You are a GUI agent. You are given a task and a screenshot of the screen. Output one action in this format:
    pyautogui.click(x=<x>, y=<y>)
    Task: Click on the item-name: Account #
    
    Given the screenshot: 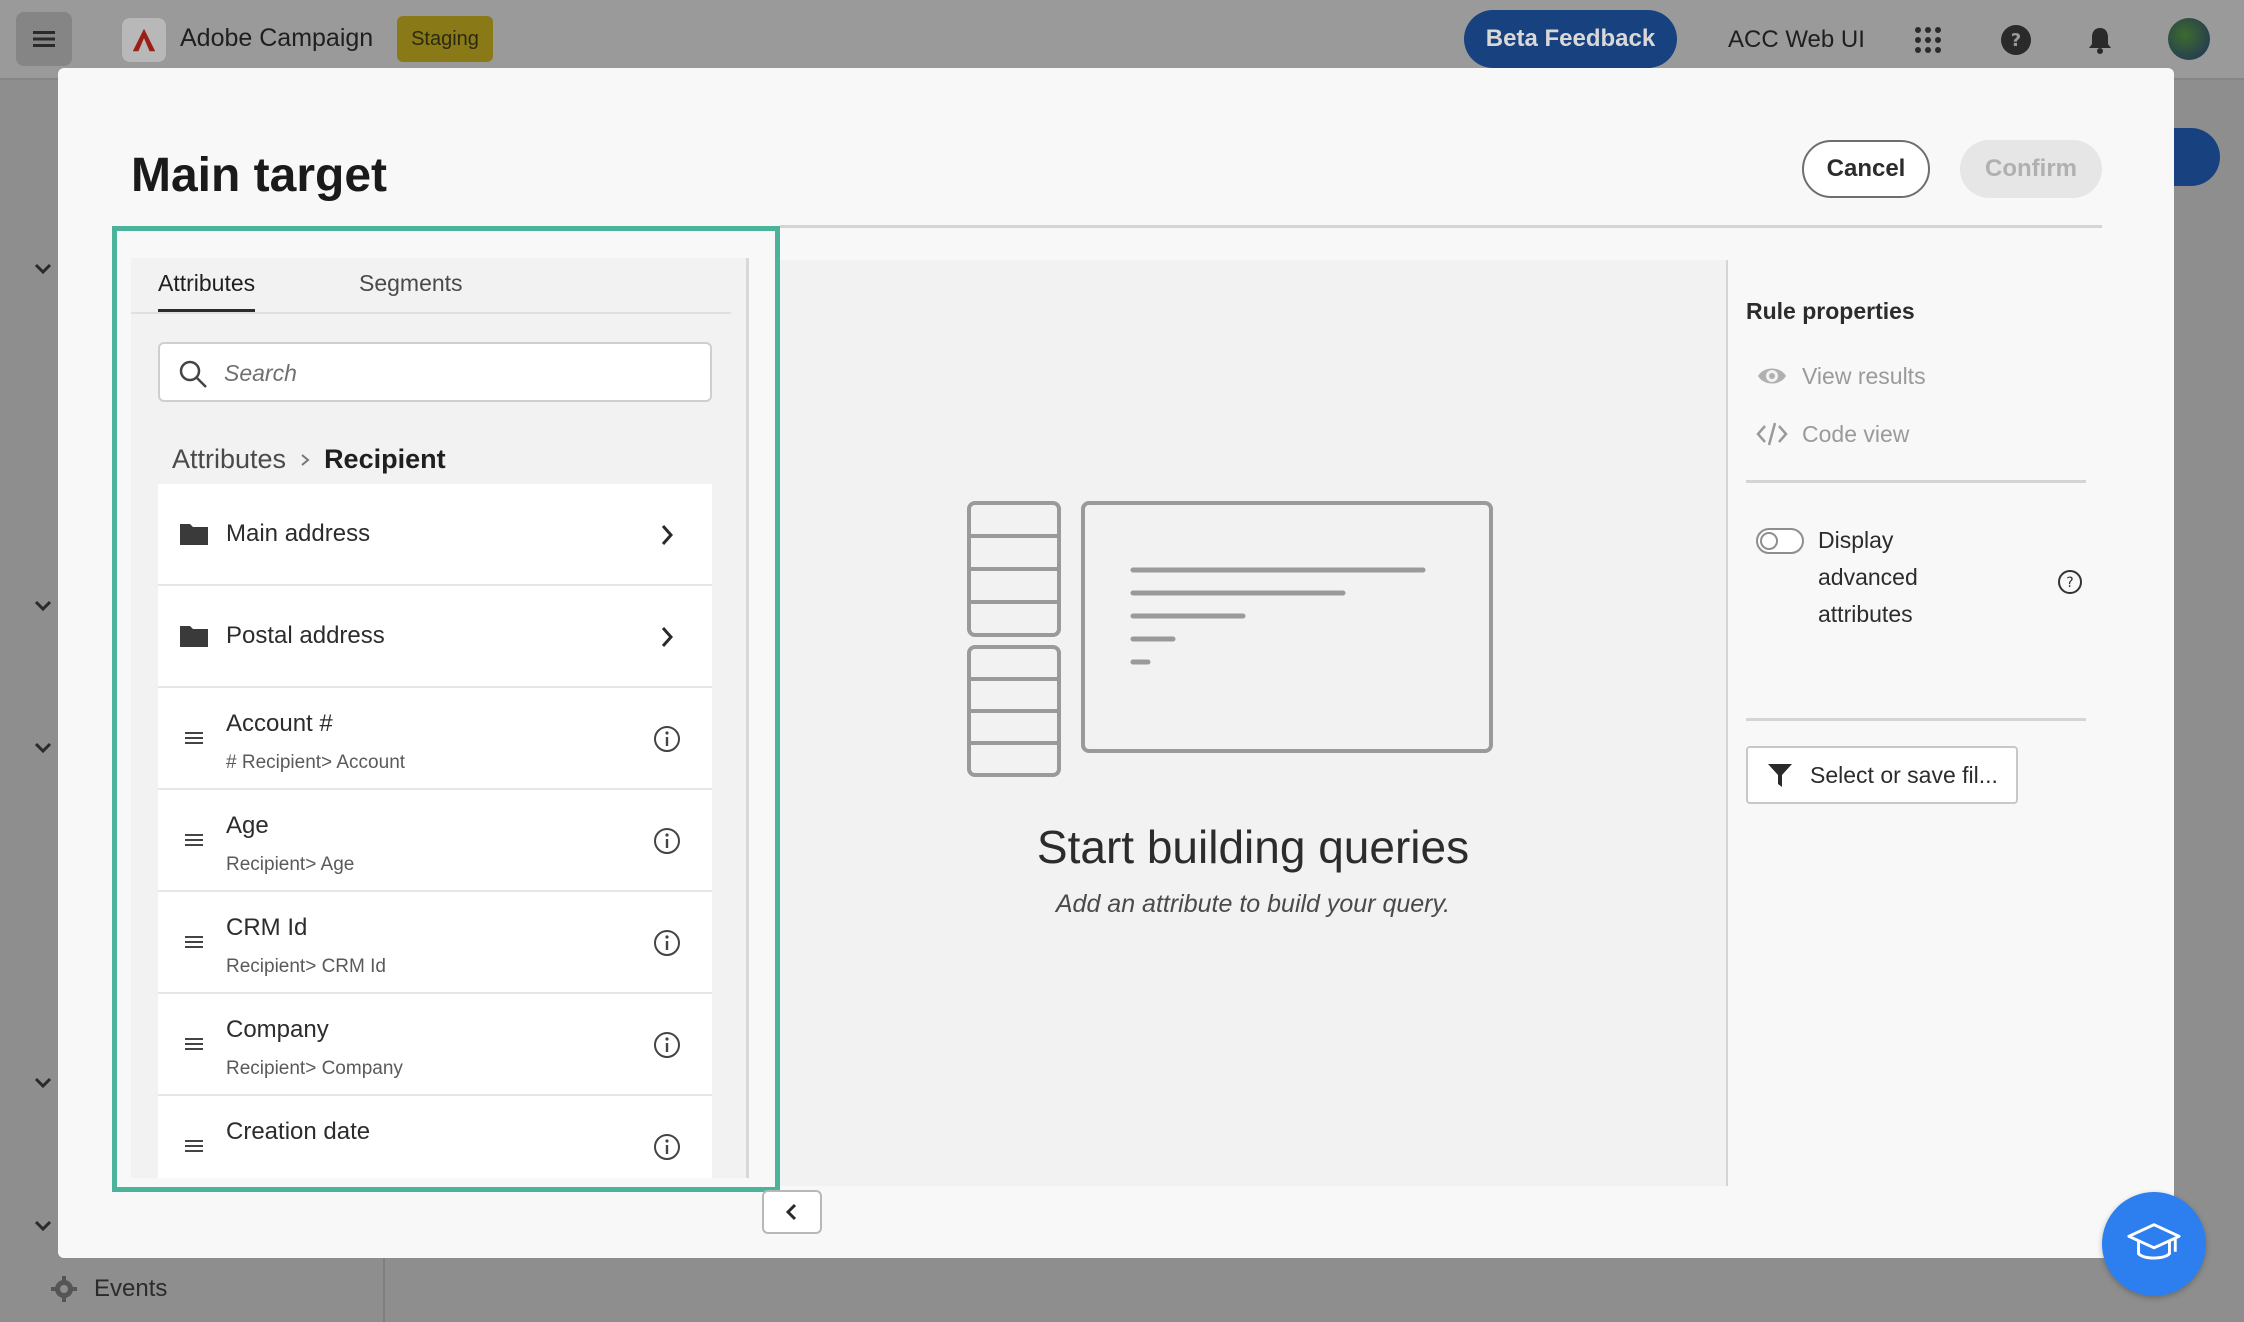 What is the action you would take?
    pyautogui.click(x=279, y=723)
    